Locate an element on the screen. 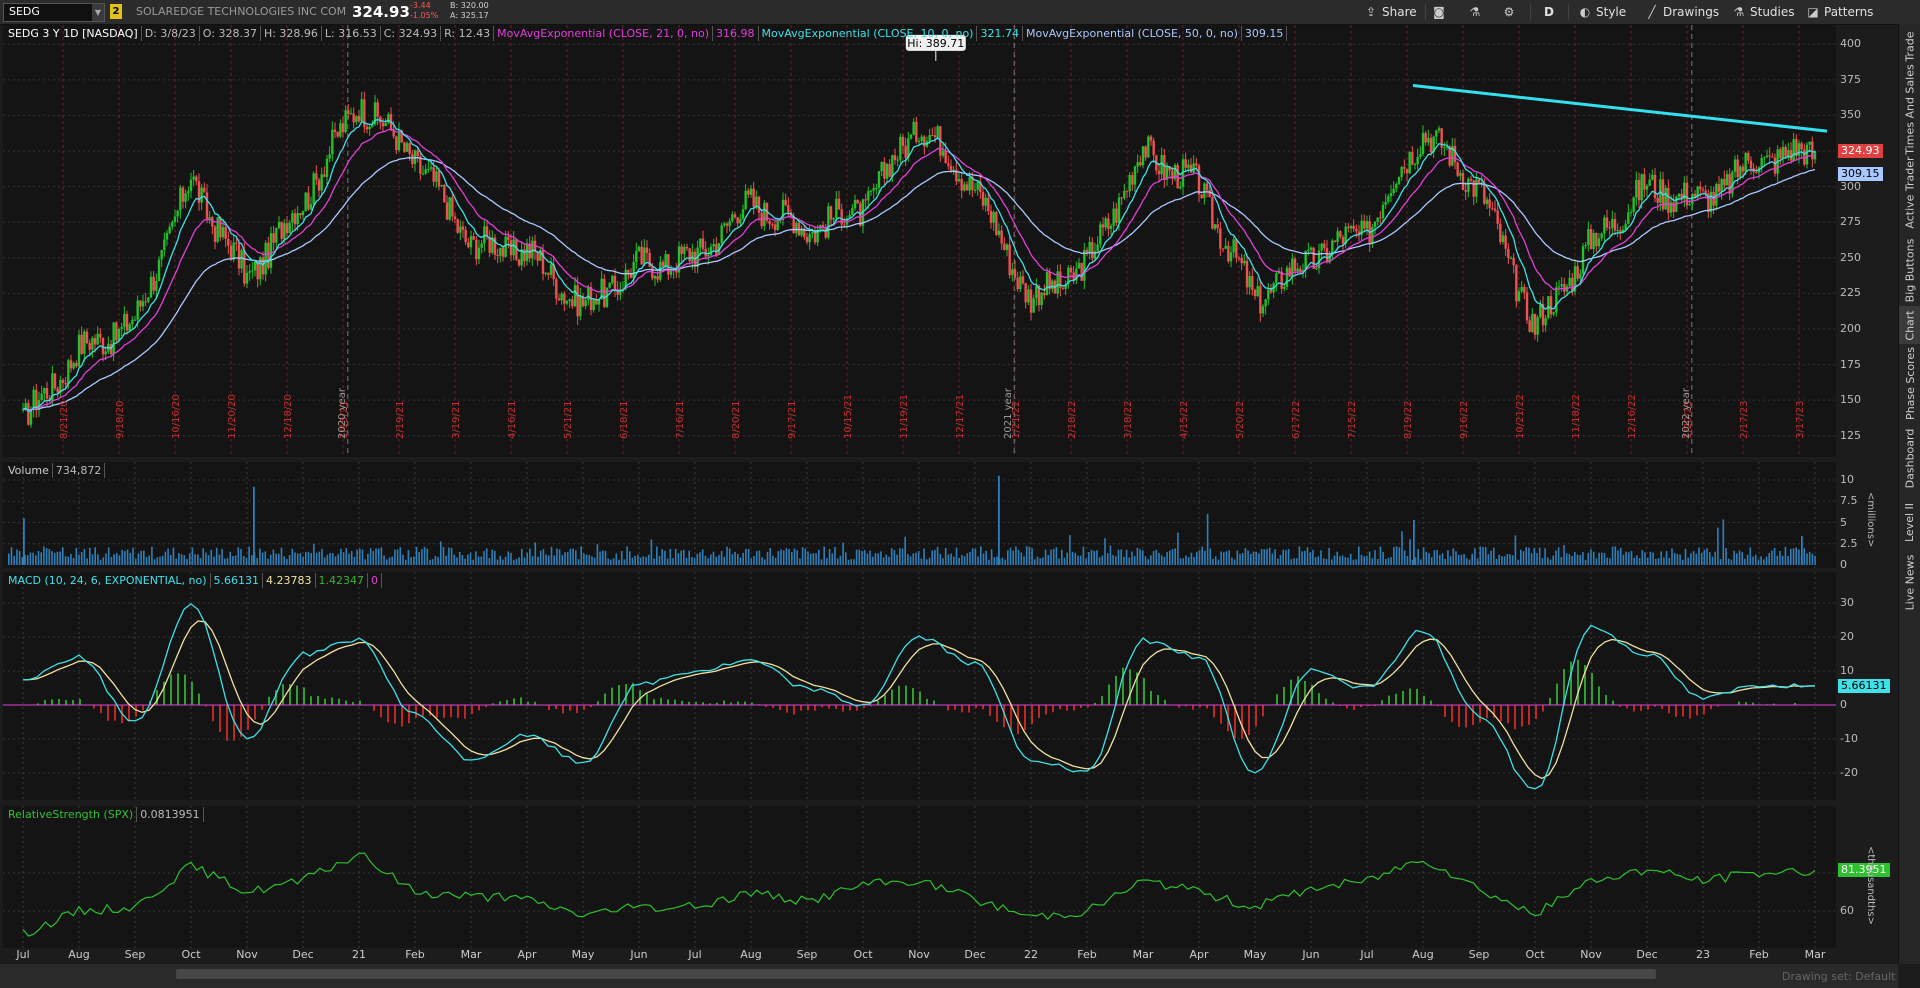 The width and height of the screenshot is (1920, 988). macd-y-axis: 30 20 10 0 -10 -20 5.66131 is located at coordinates (1866, 686).